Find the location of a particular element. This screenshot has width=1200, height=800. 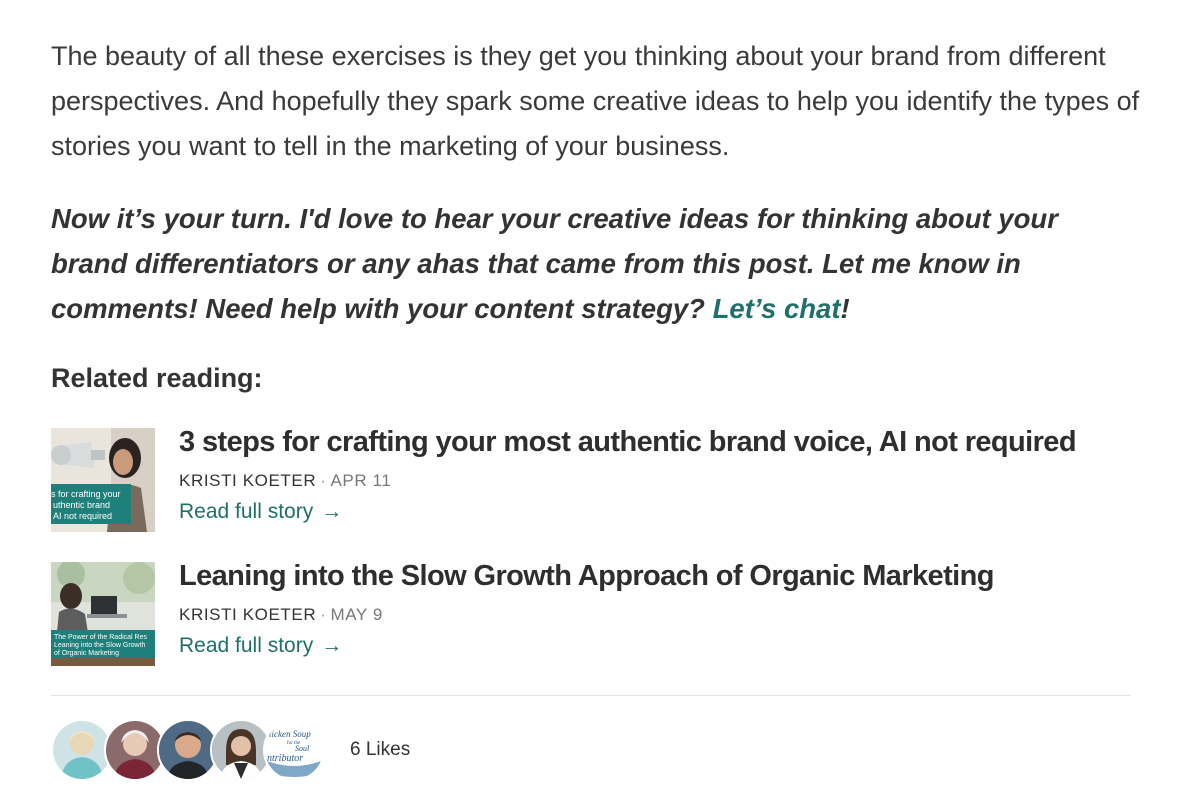

related-reading-heading: Related reading: is located at coordinates (157, 378).